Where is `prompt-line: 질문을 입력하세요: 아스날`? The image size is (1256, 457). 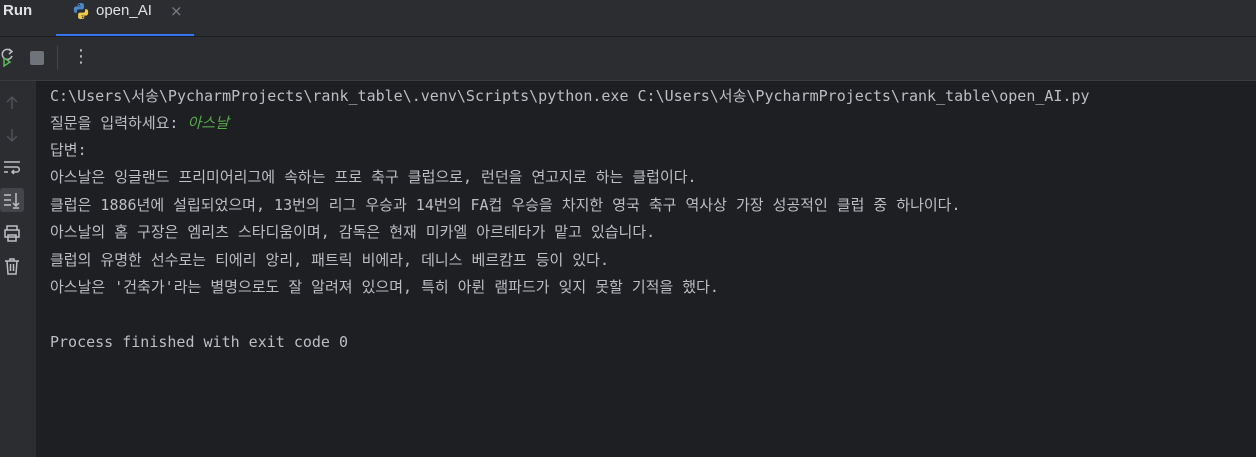 prompt-line: 질문을 입력하세요: 아스날 is located at coordinates (139, 123).